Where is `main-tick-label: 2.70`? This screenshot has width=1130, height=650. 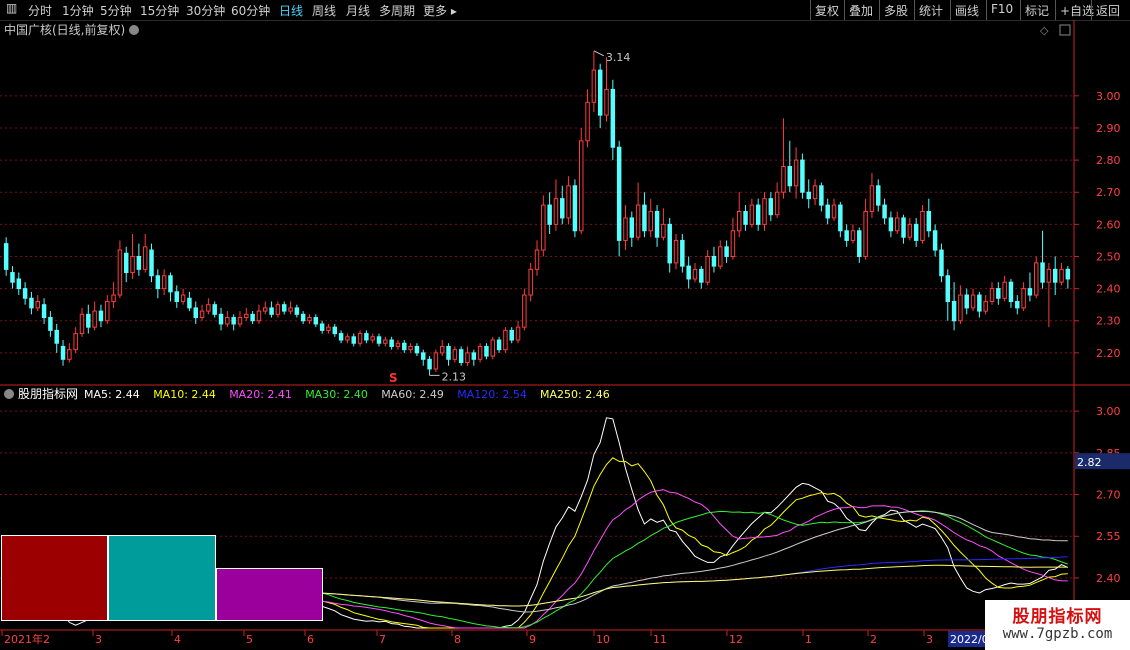
main-tick-label: 2.70 is located at coordinates (1108, 192).